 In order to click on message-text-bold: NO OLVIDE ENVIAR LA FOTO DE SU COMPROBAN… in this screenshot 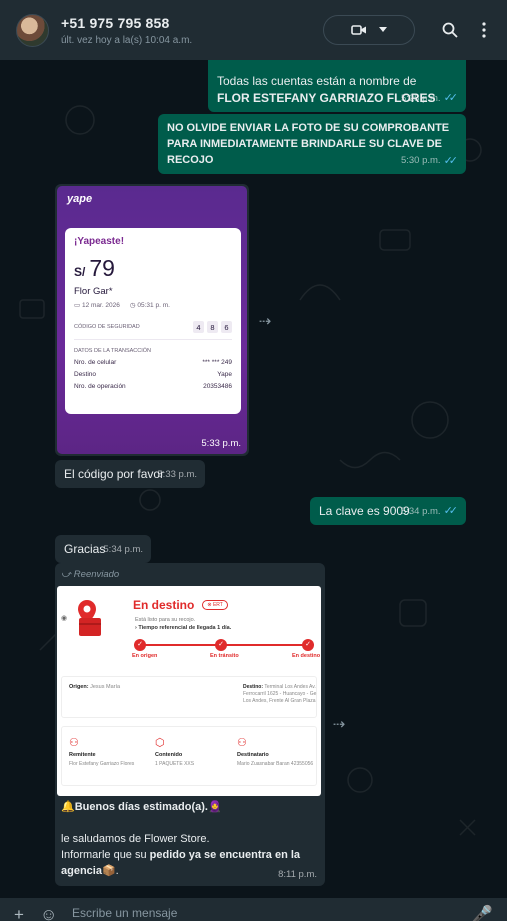, I will do `click(308, 128)`.